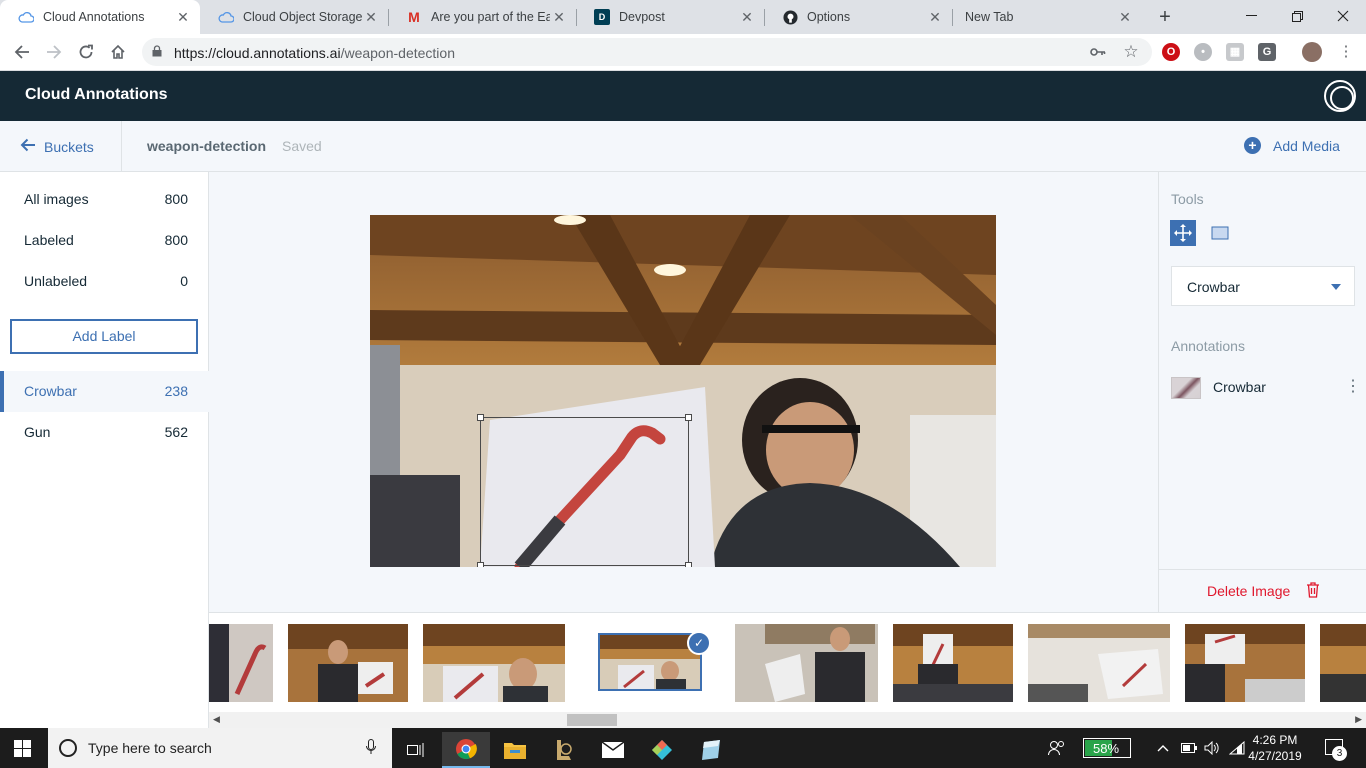 The height and width of the screenshot is (768, 1366). I want to click on app-brand: Cloud Annotations, so click(96, 94).